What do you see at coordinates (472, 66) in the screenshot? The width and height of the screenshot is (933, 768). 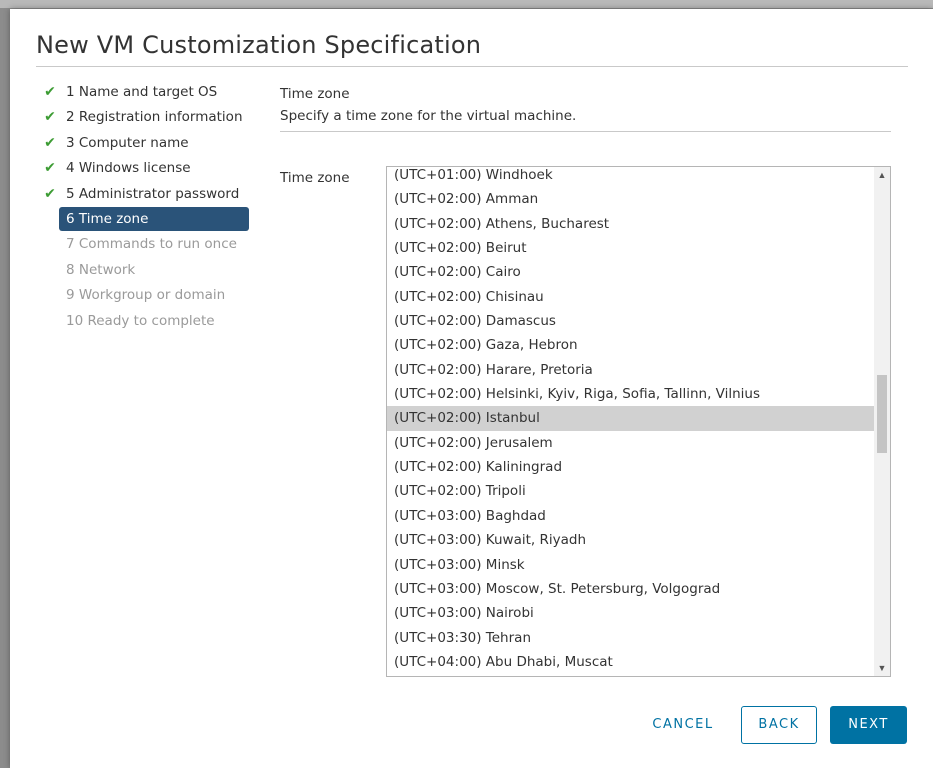 I see `title-divider` at bounding box center [472, 66].